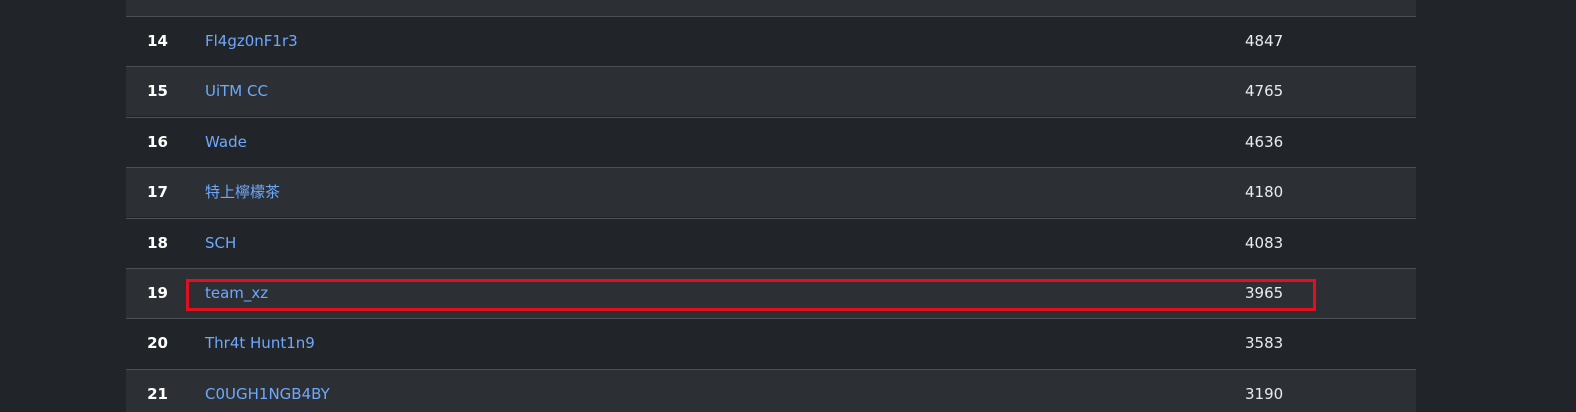 The height and width of the screenshot is (412, 1576). What do you see at coordinates (157, 243) in the screenshot?
I see `rank-cell: 18` at bounding box center [157, 243].